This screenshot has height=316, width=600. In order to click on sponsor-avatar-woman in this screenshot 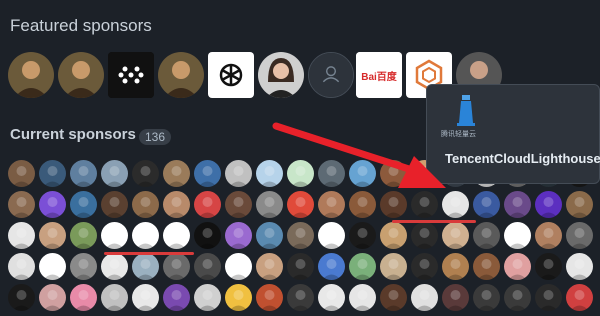, I will do `click(281, 75)`.